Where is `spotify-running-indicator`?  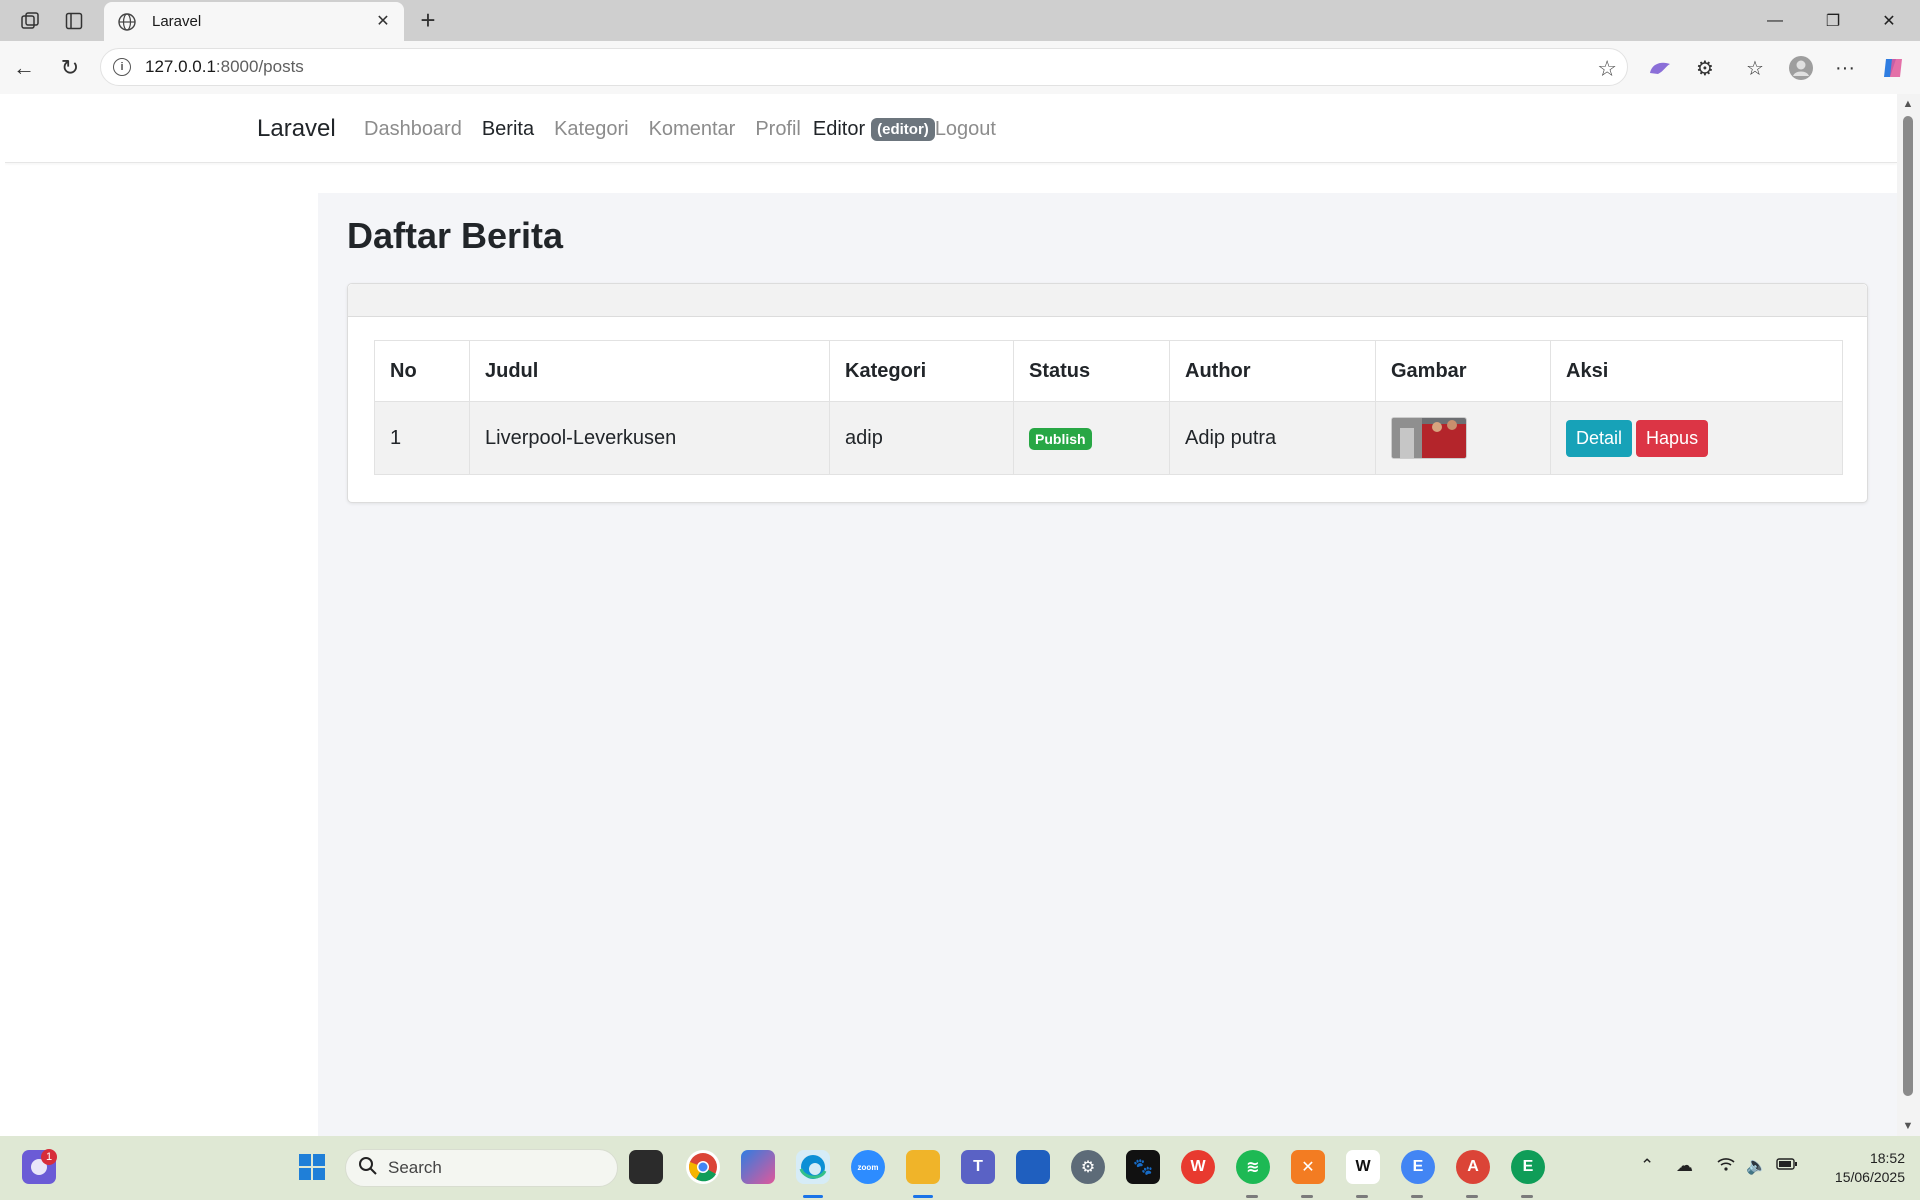 spotify-running-indicator is located at coordinates (1252, 1196).